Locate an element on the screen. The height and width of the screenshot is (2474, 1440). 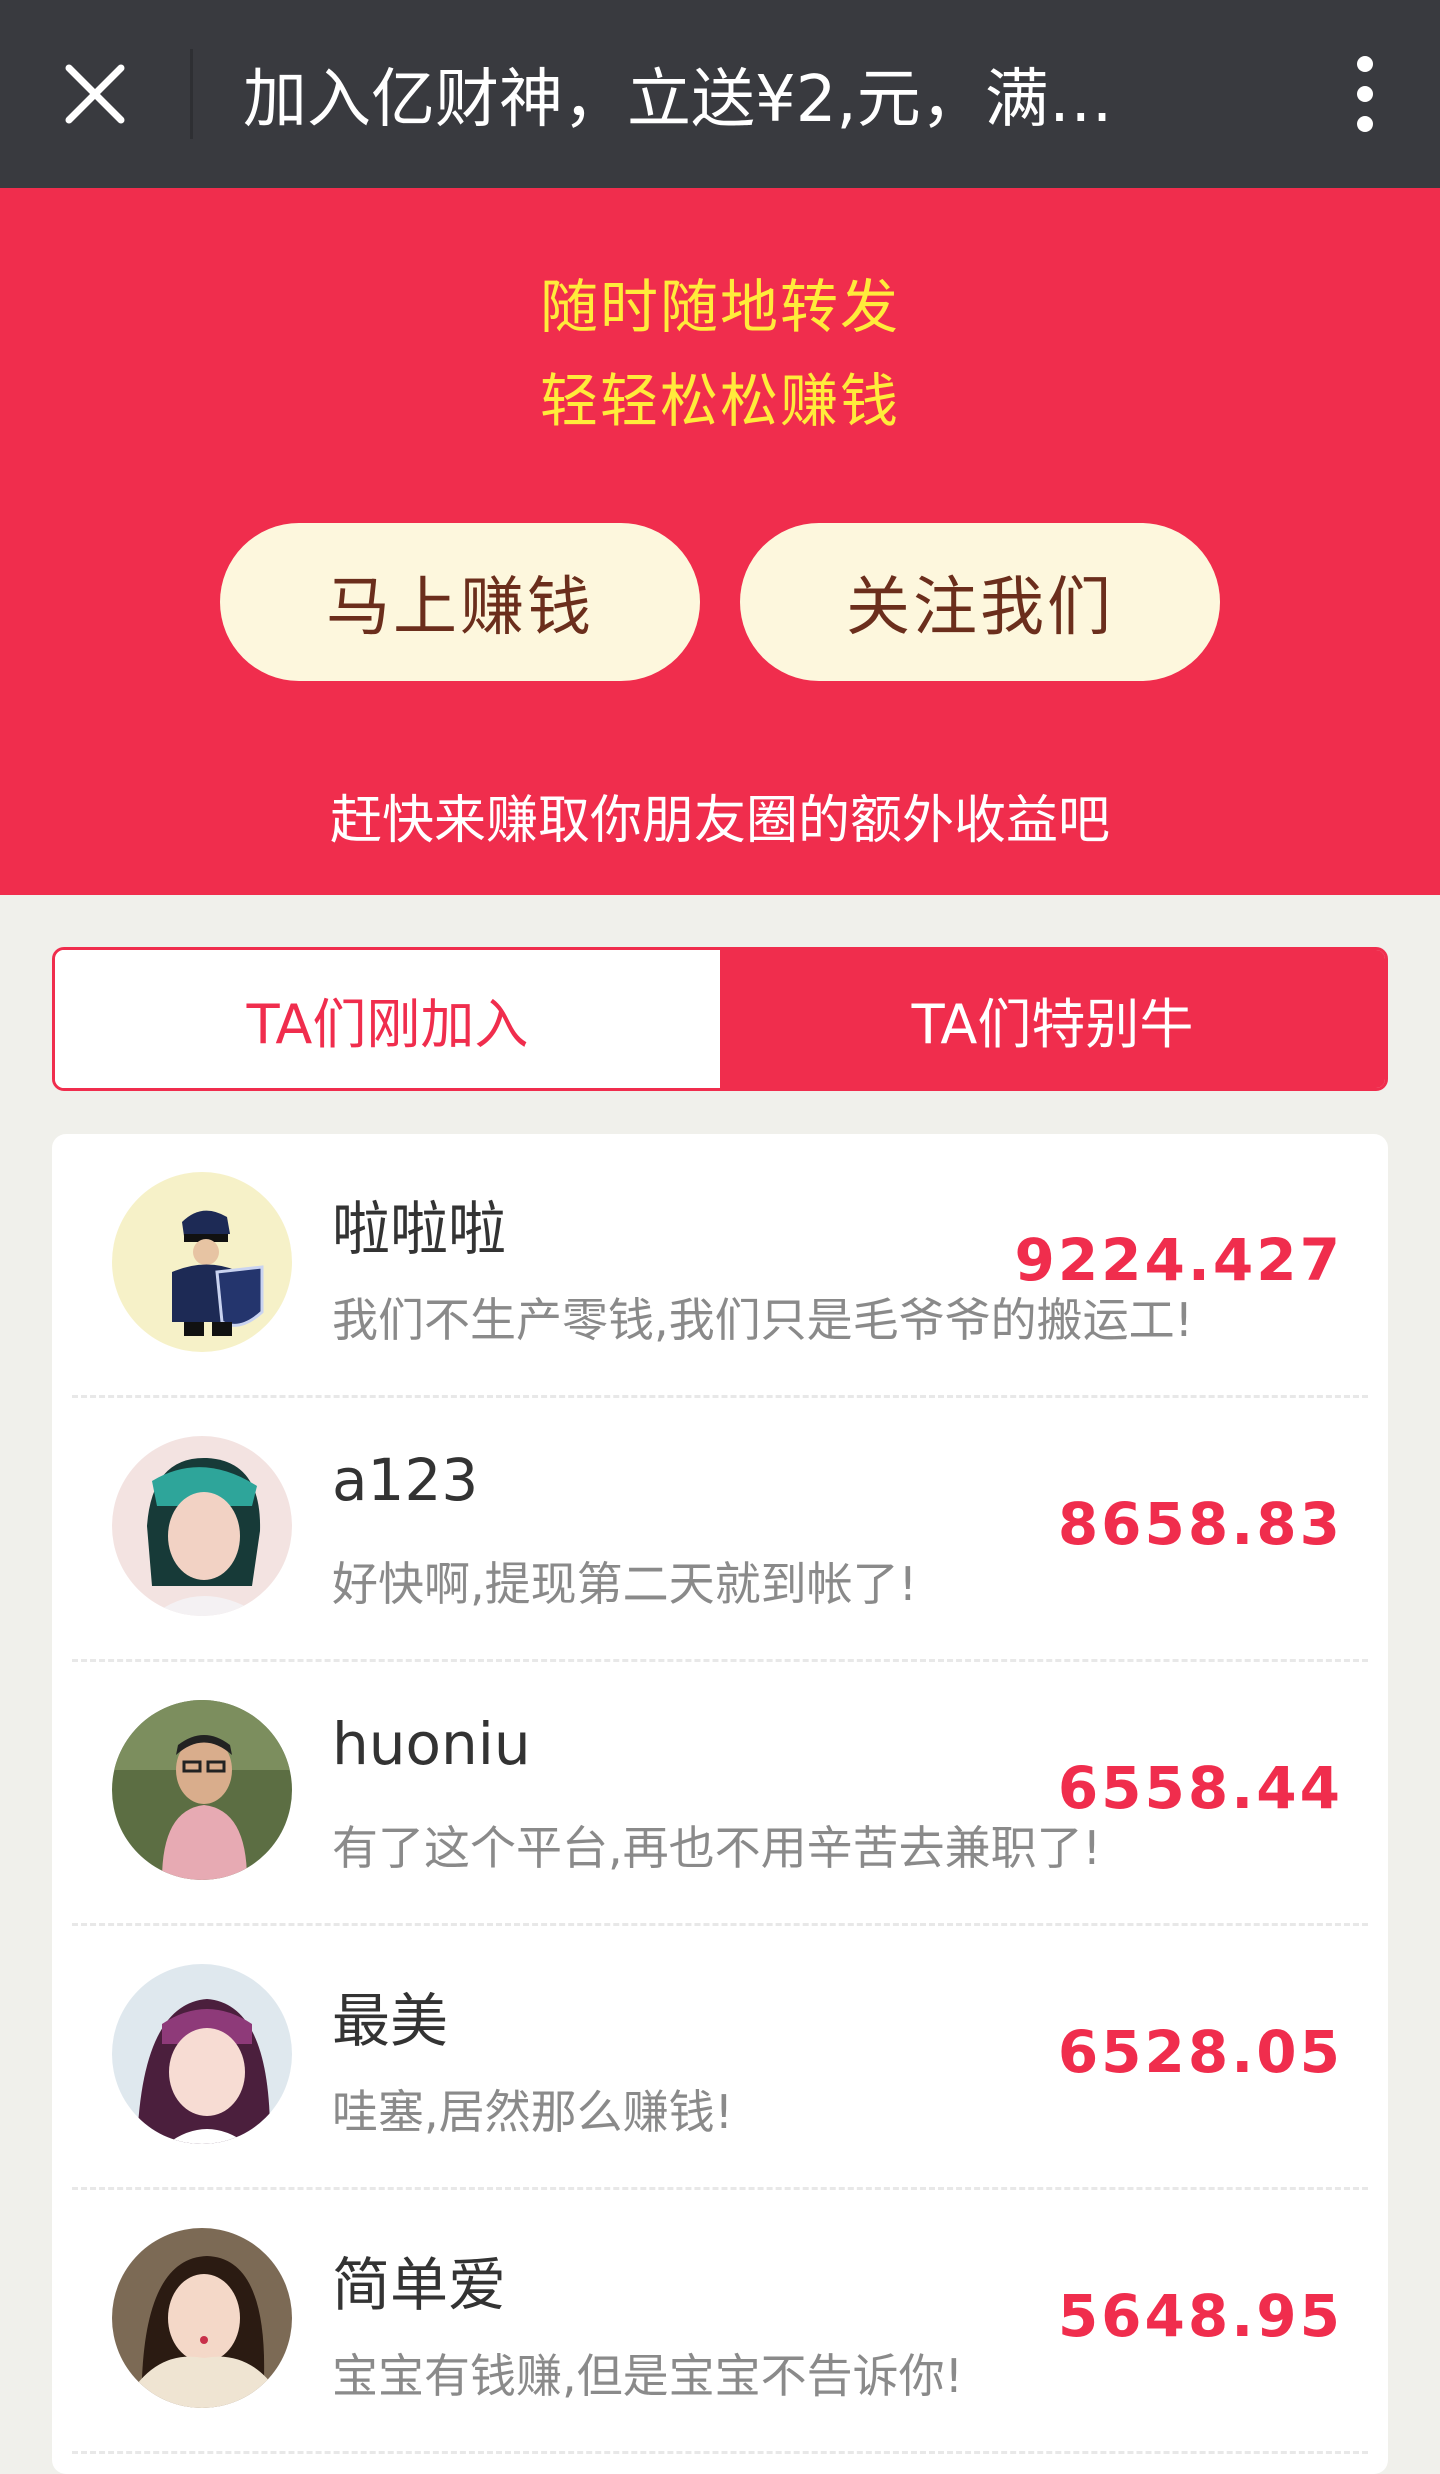
girl-fur-collar-avatar is located at coordinates (202, 2318).